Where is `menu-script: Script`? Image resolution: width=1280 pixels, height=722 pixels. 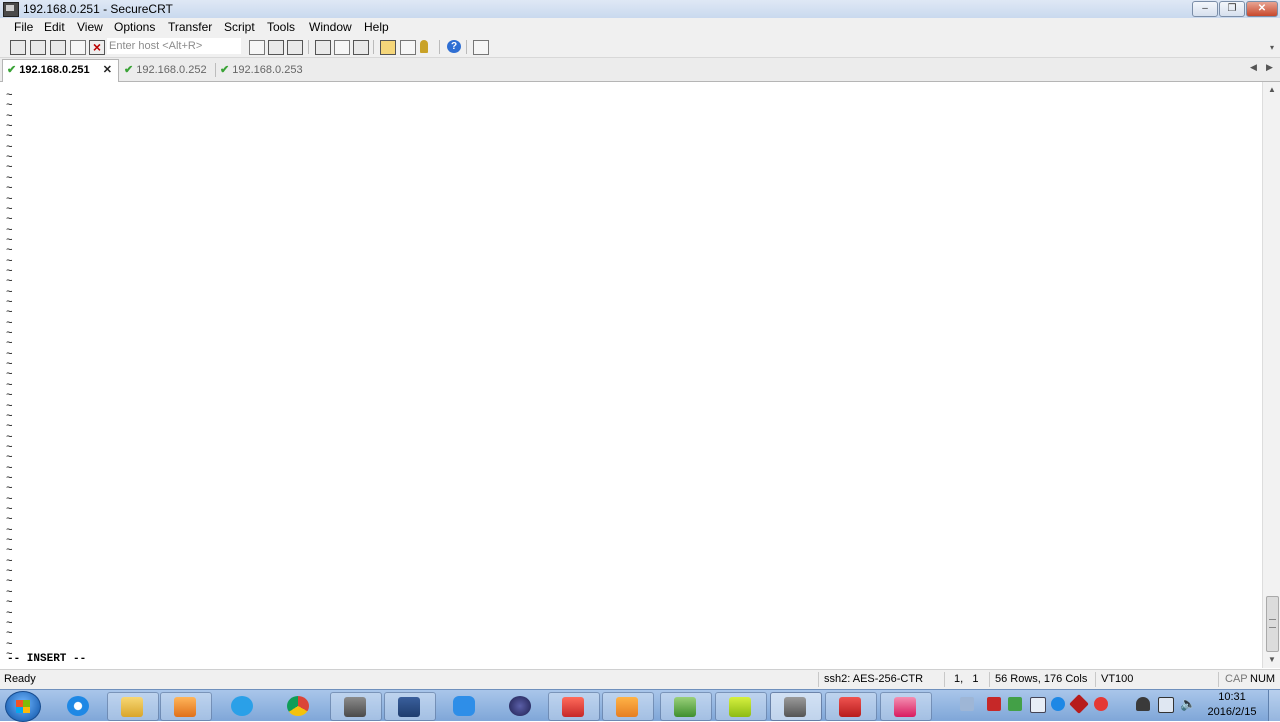 menu-script: Script is located at coordinates (239, 27).